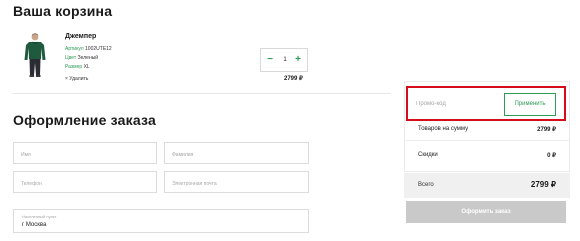 The width and height of the screenshot is (580, 241). I want to click on surname-input, so click(236, 155).